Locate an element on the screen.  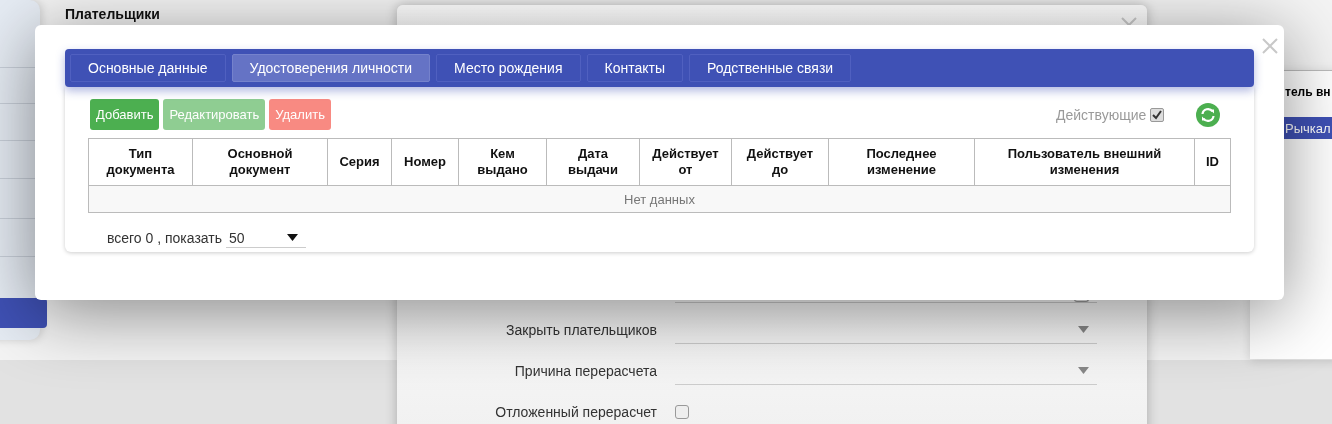
tab: Основные данные is located at coordinates (148, 68).